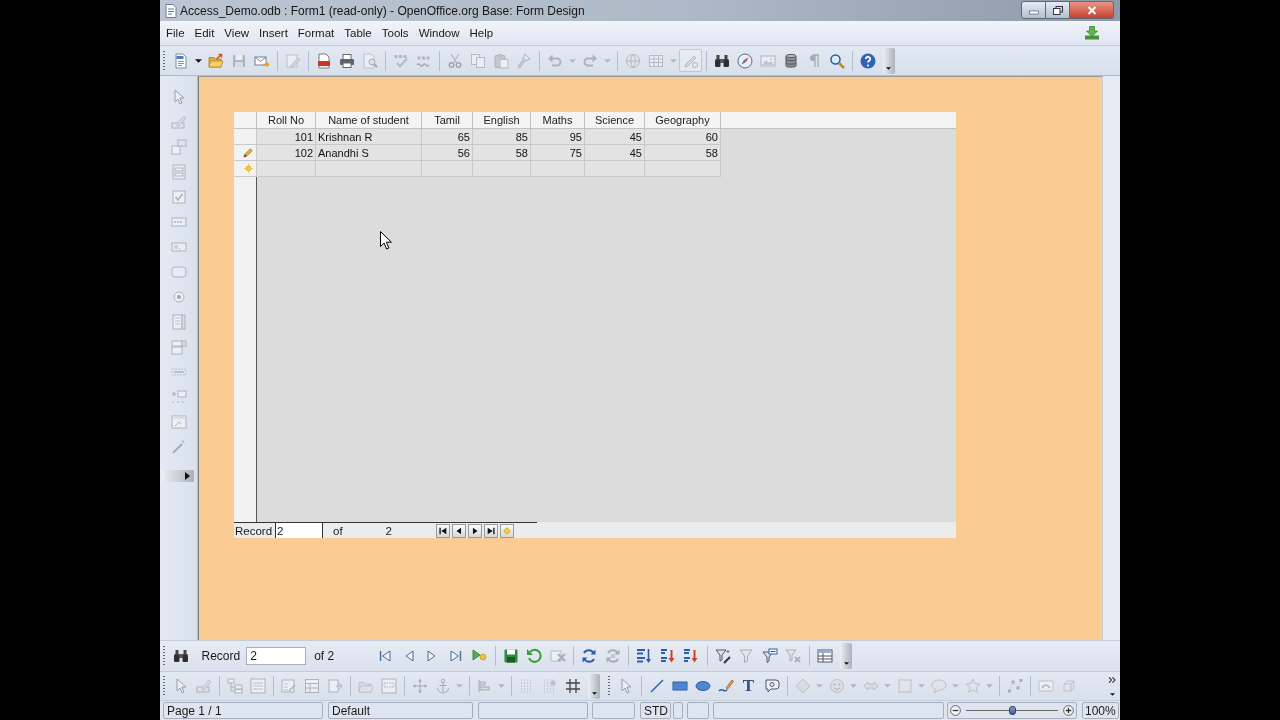  Describe the element at coordinates (369, 137) in the screenshot. I see `table-cell: Krishnan R` at that location.